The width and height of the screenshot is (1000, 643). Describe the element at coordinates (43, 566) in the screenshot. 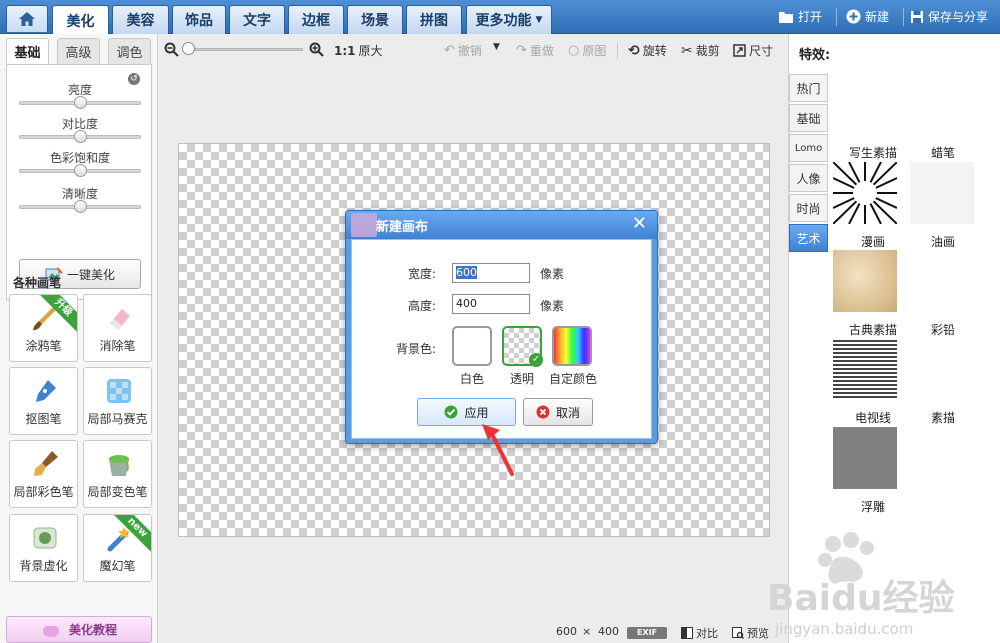

I see `brush-bg-blur-label: 背景虚化` at that location.